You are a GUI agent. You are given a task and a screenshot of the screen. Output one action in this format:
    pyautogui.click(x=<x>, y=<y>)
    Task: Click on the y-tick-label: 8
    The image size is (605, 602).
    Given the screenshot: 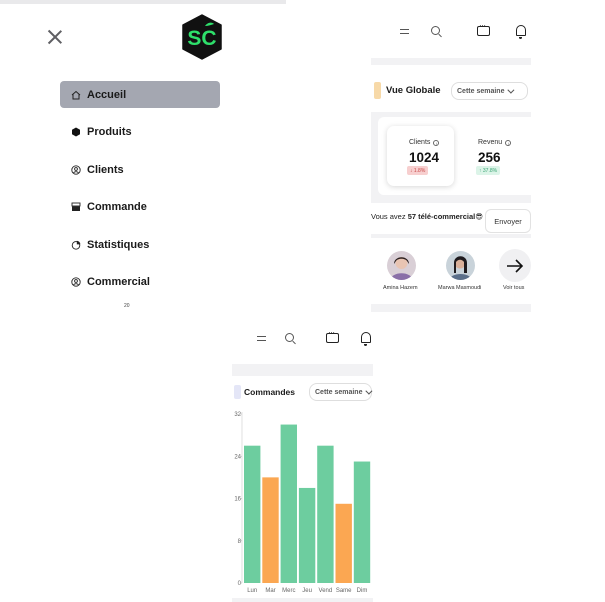 What is the action you would take?
    pyautogui.click(x=240, y=542)
    